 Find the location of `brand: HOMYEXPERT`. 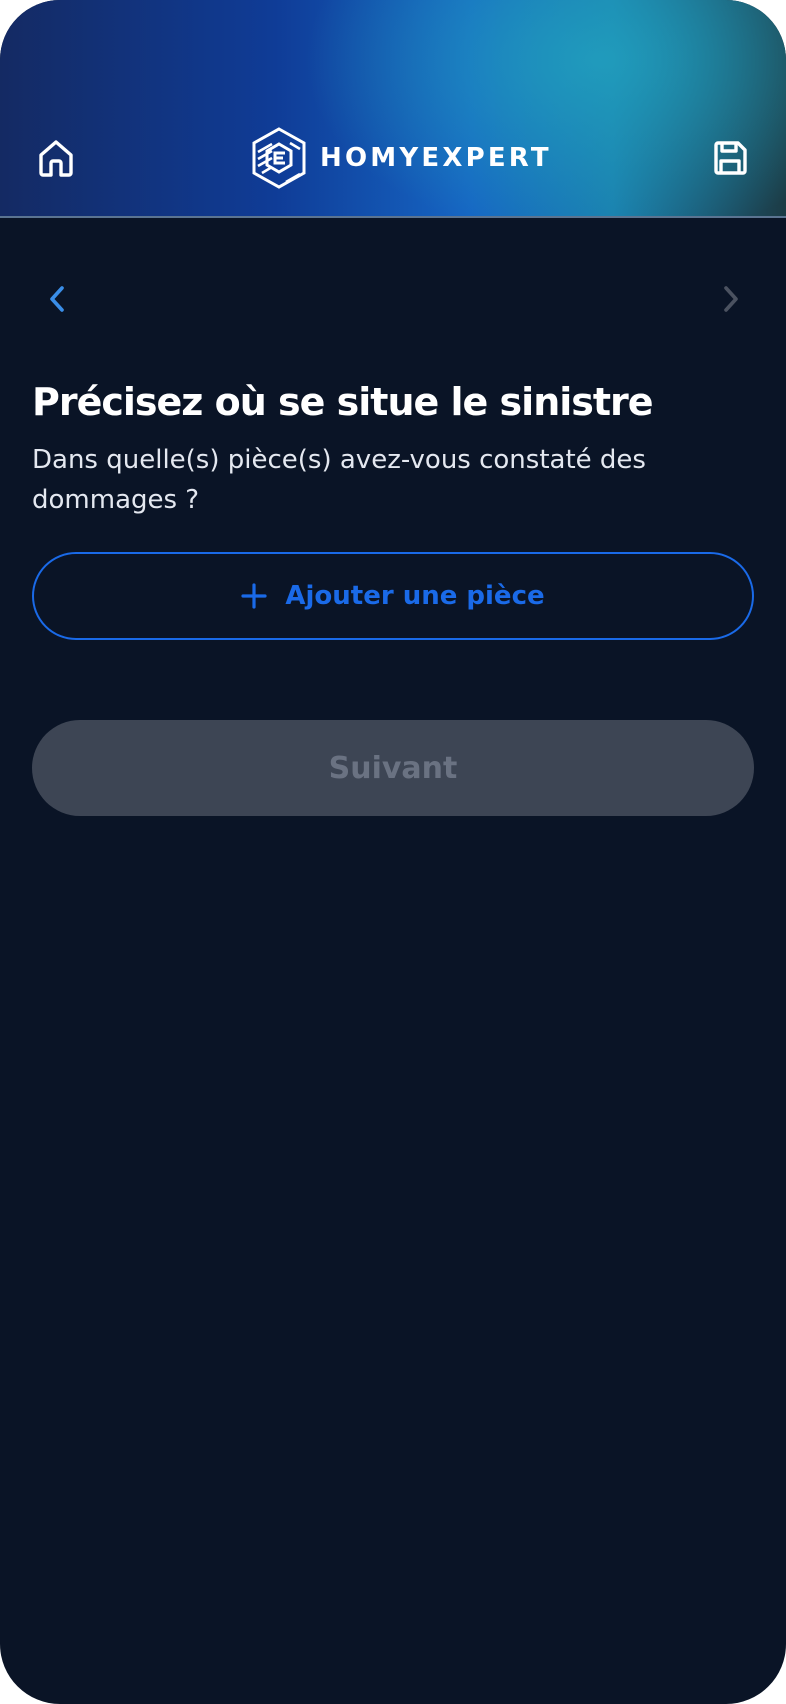

brand: HOMYEXPERT is located at coordinates (401, 158).